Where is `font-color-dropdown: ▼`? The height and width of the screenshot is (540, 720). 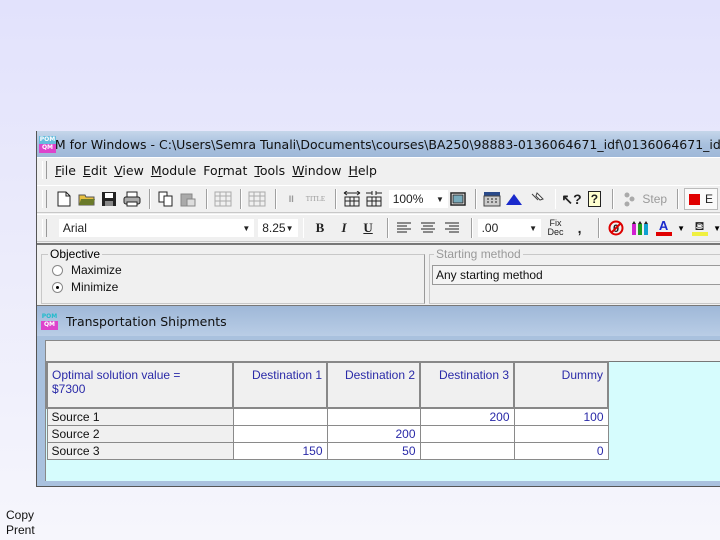
font-color-dropdown: ▼ is located at coordinates (681, 228).